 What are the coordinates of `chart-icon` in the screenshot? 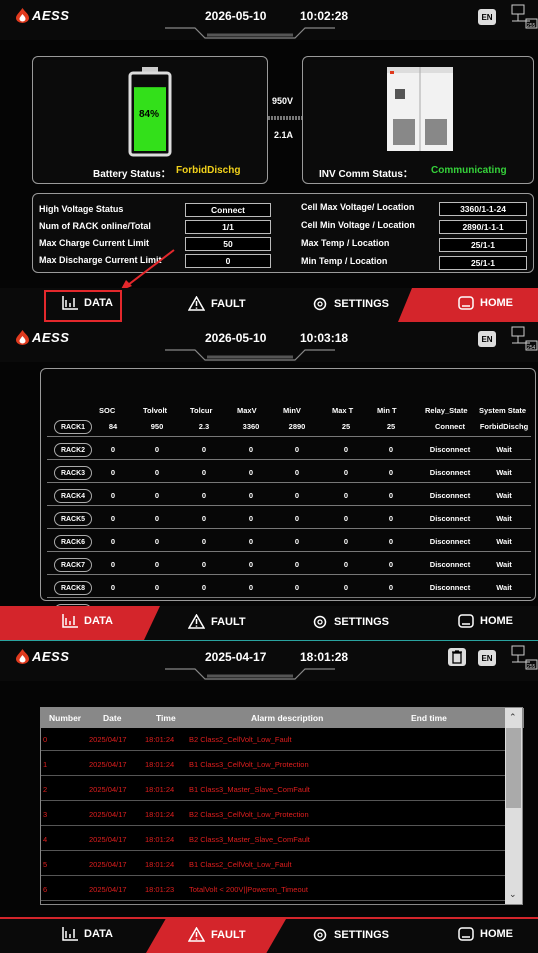 It's located at (70, 303).